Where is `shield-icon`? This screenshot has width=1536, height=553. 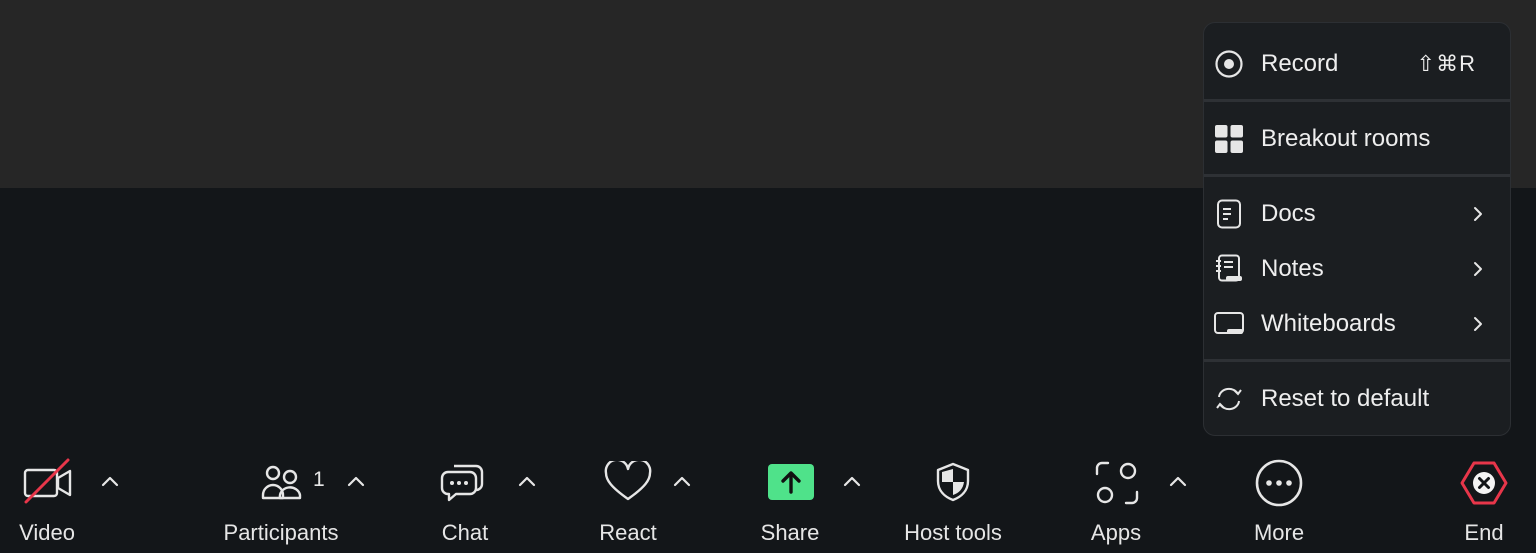
shield-icon is located at coordinates (953, 482).